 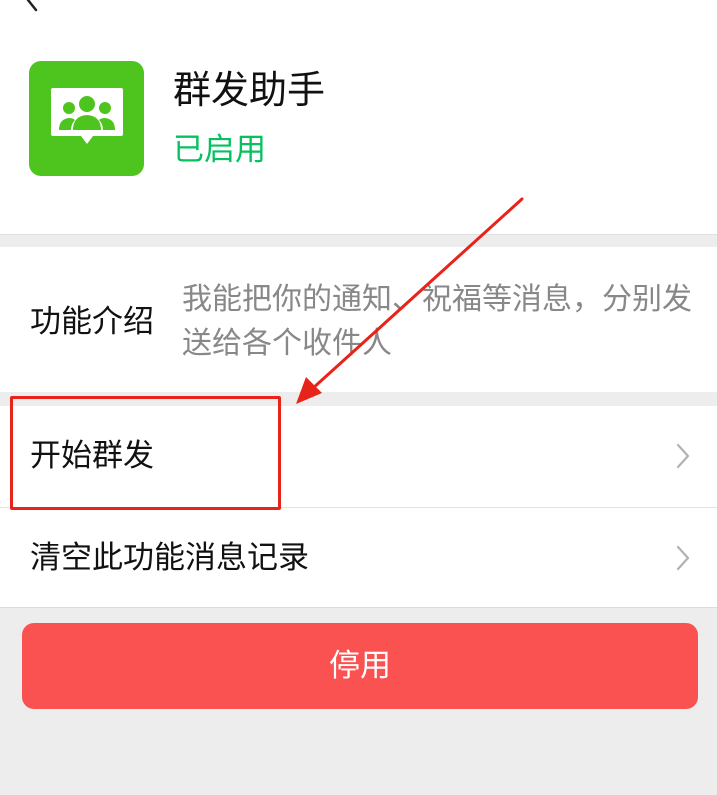 I want to click on app-icon, so click(x=86, y=118).